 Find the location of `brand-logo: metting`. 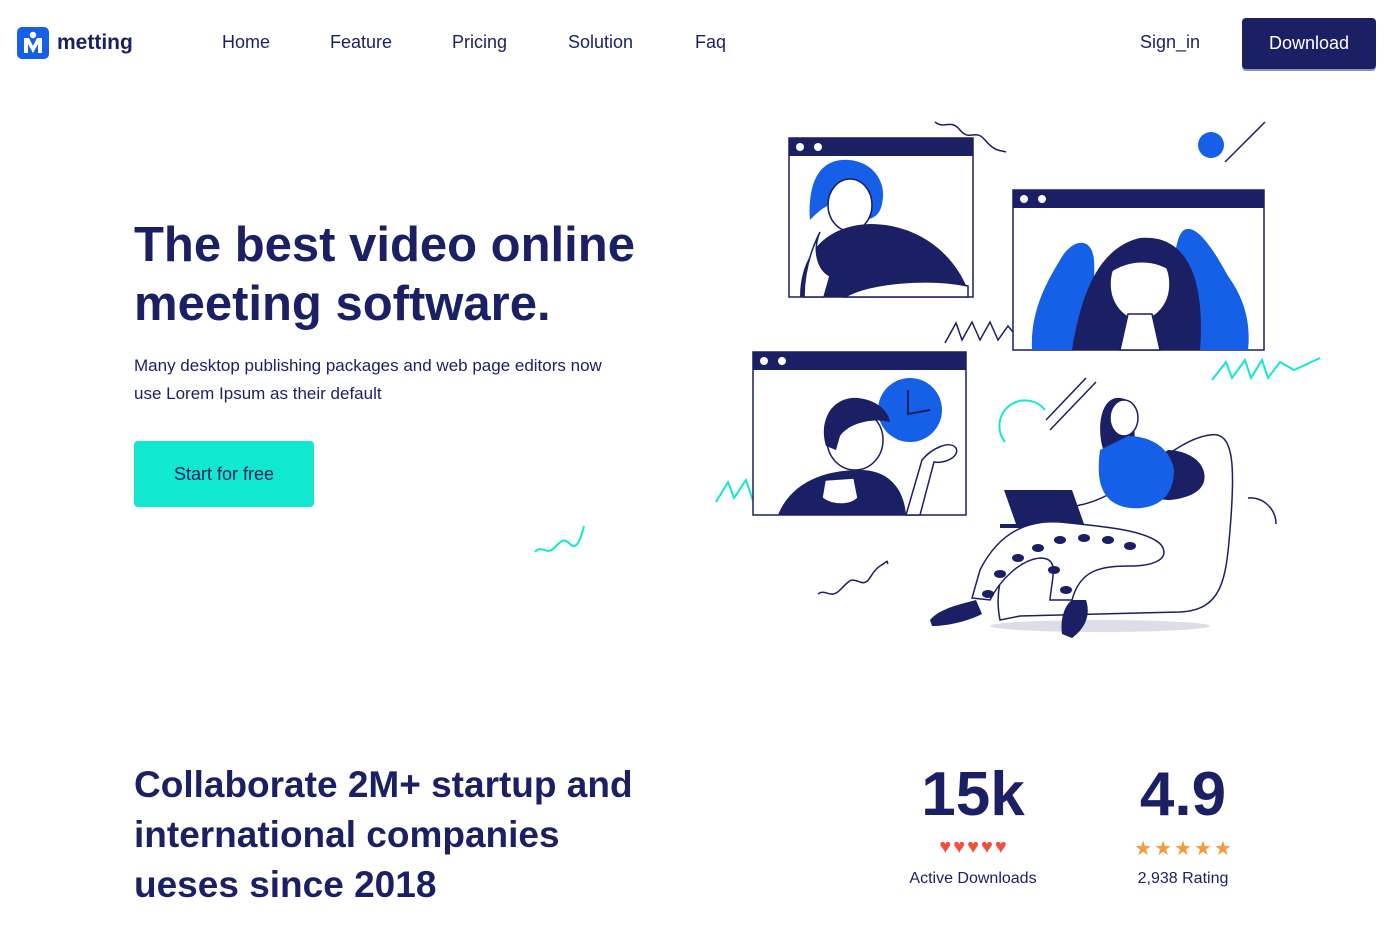

brand-logo: metting is located at coordinates (75, 43).